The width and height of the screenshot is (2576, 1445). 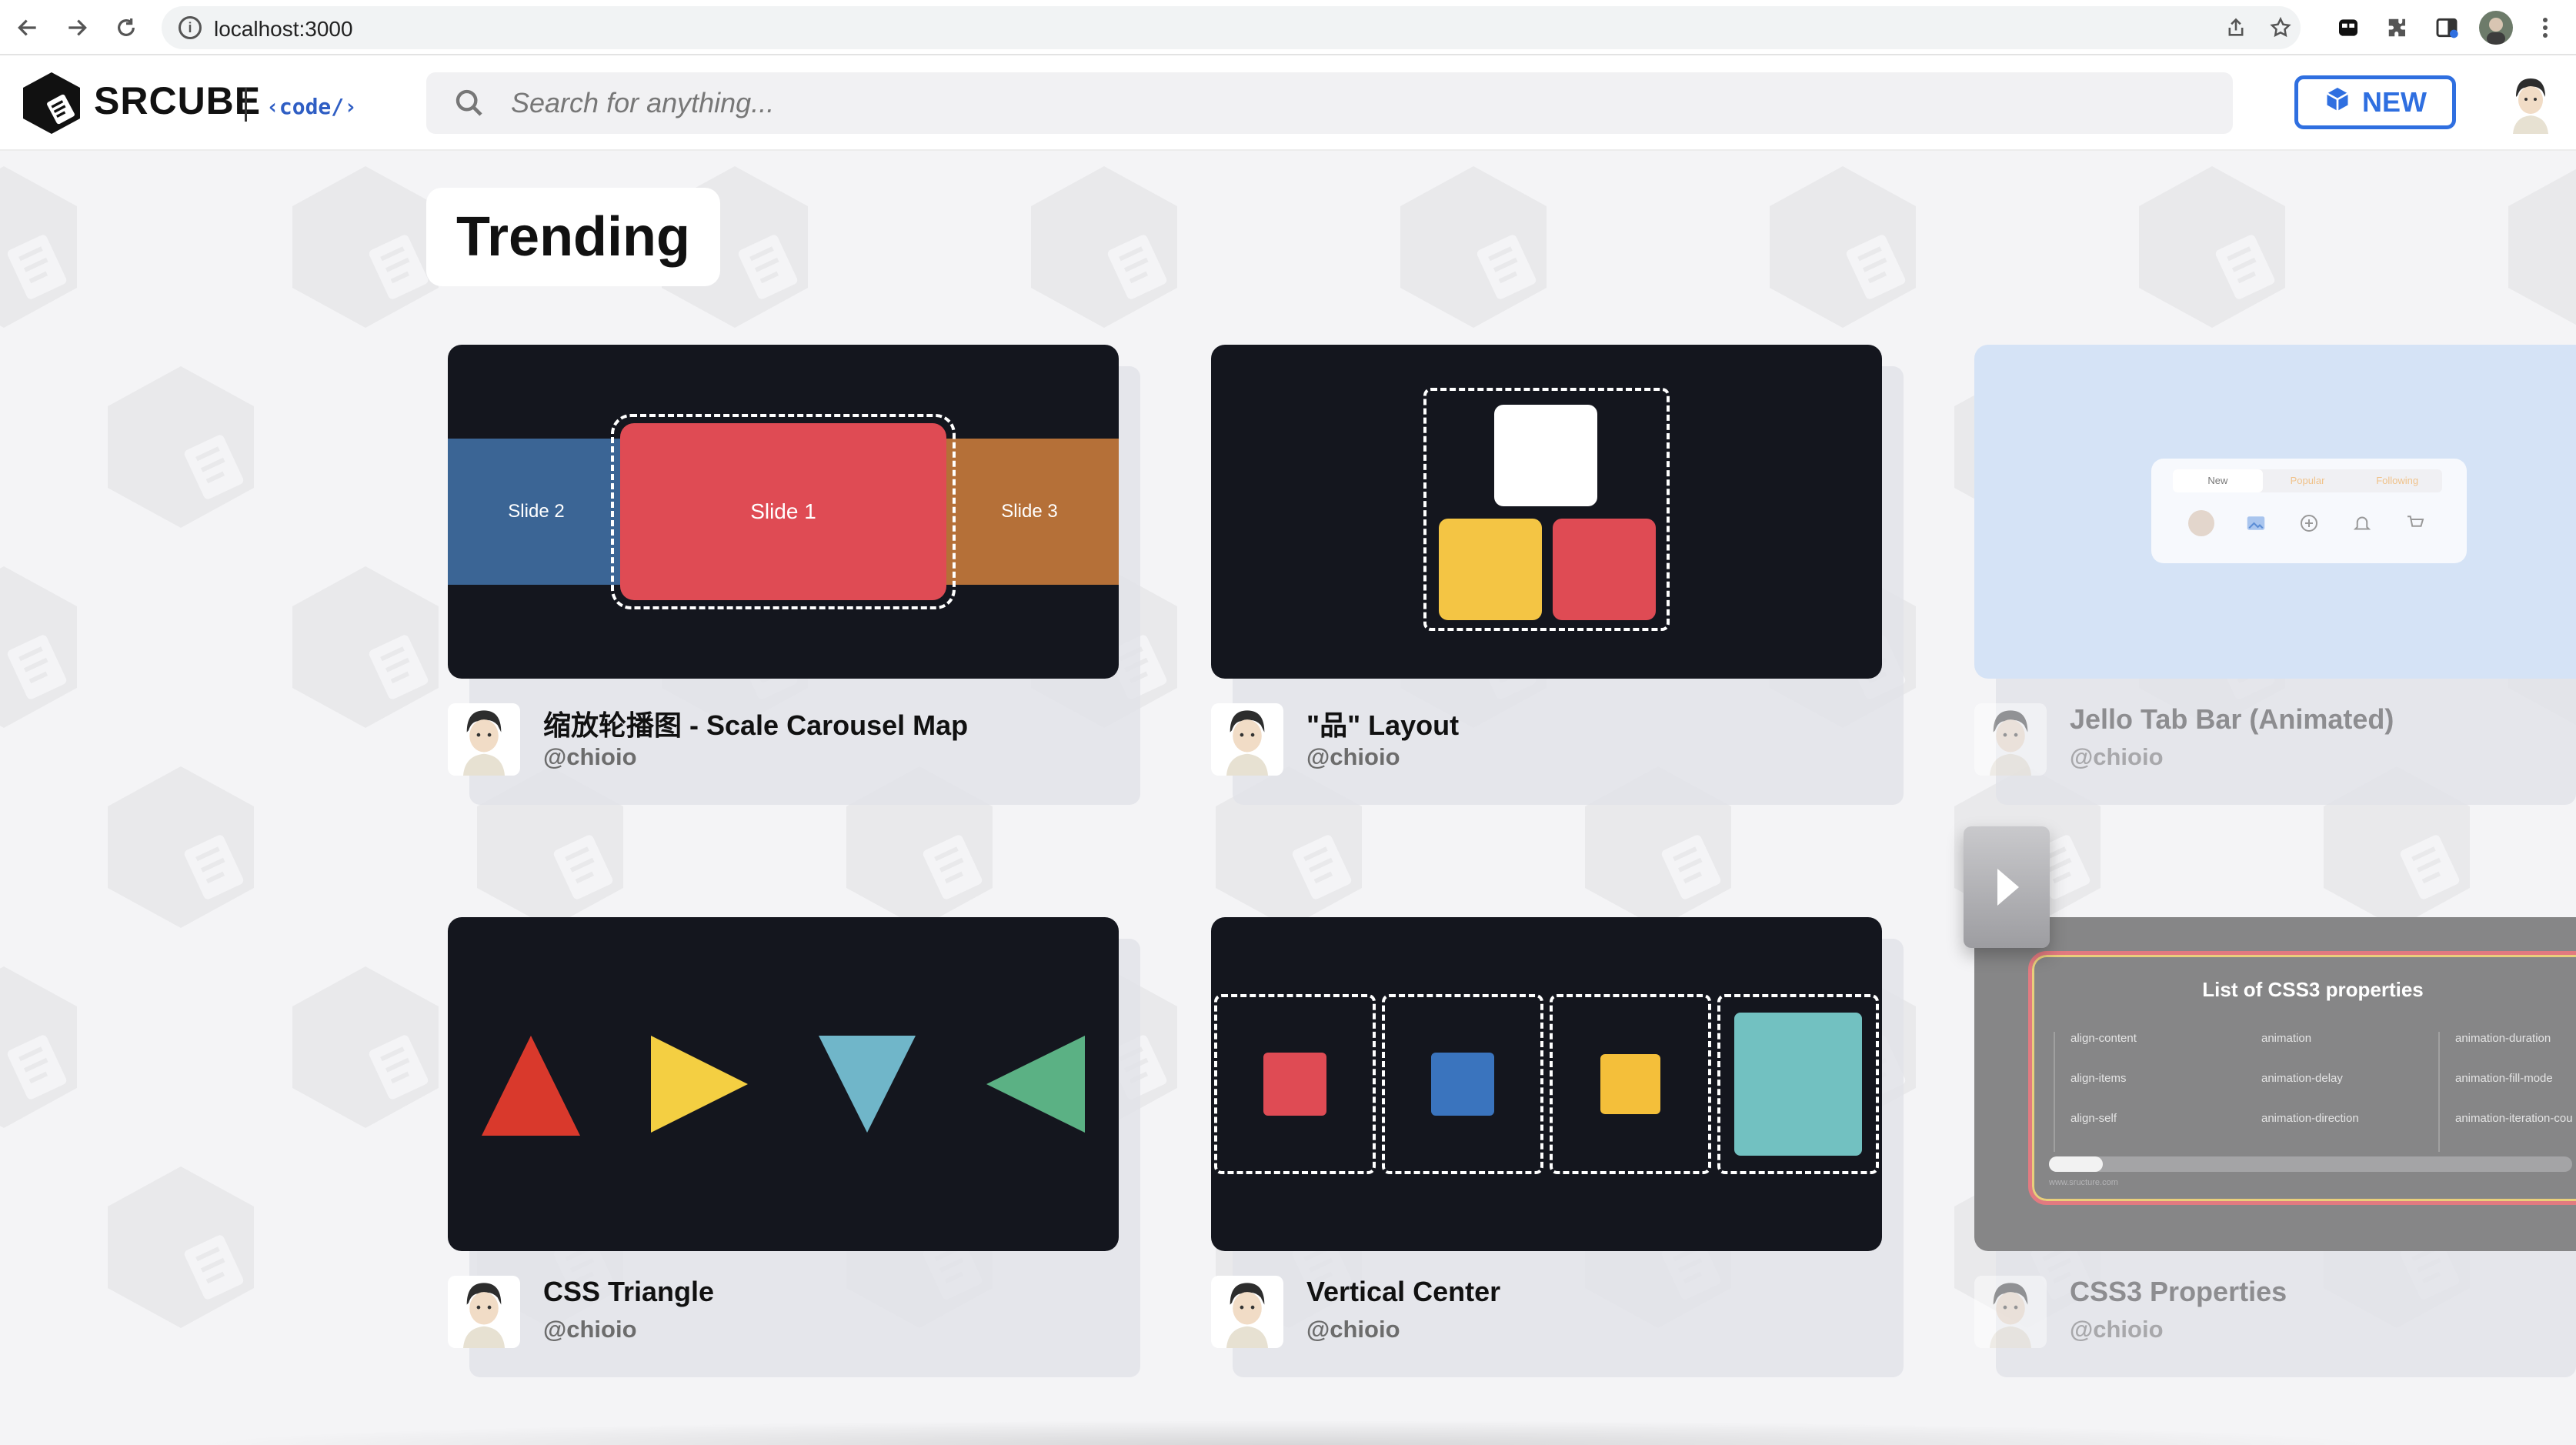 I want to click on extension-icon, so click(x=2349, y=27).